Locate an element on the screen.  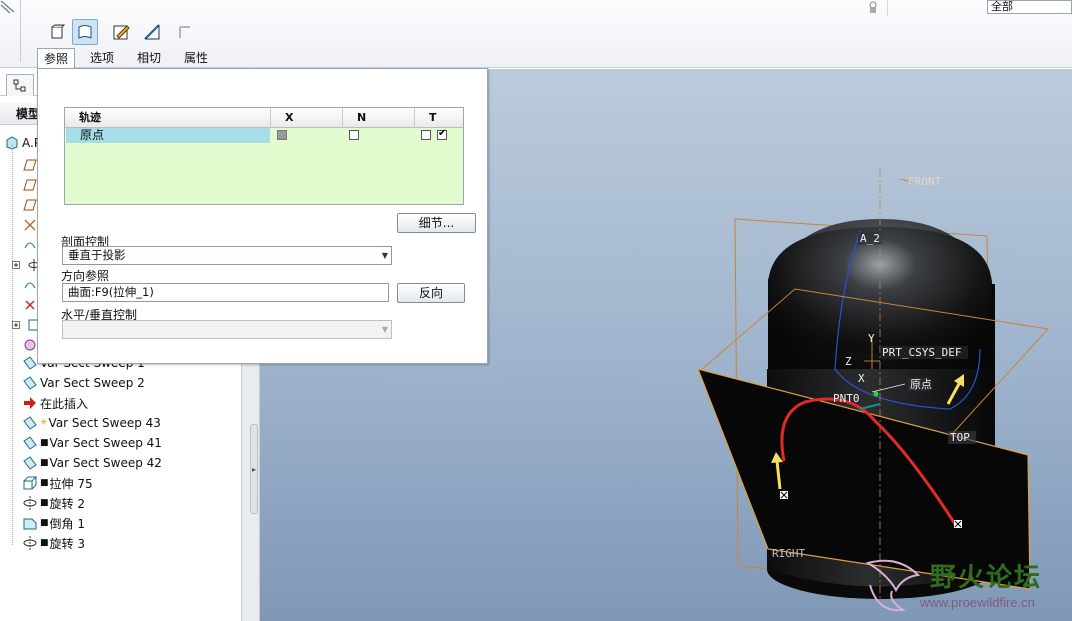
tree-item-var-sect-sweep-41: ■ Var Sect Sweep 41 is located at coordinates (92, 443).